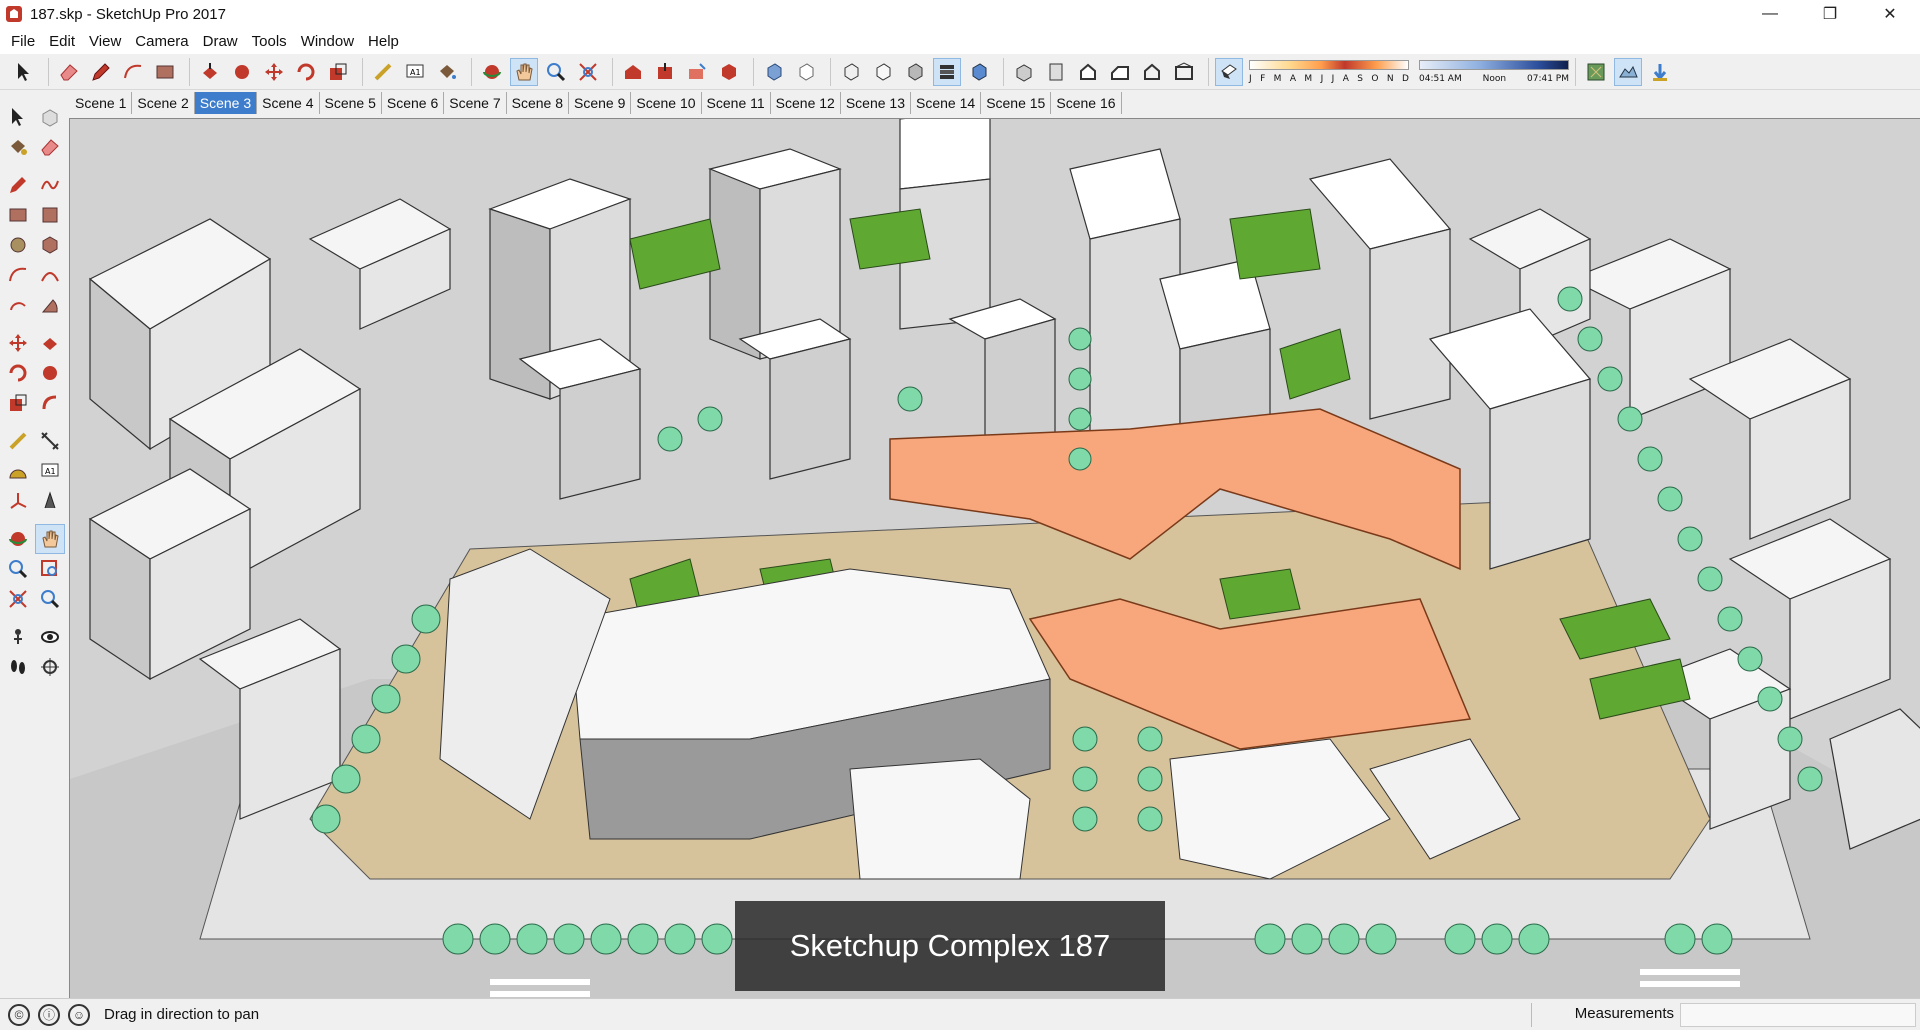  Describe the element at coordinates (101, 72) in the screenshot. I see `pencil-tool-icon` at that location.